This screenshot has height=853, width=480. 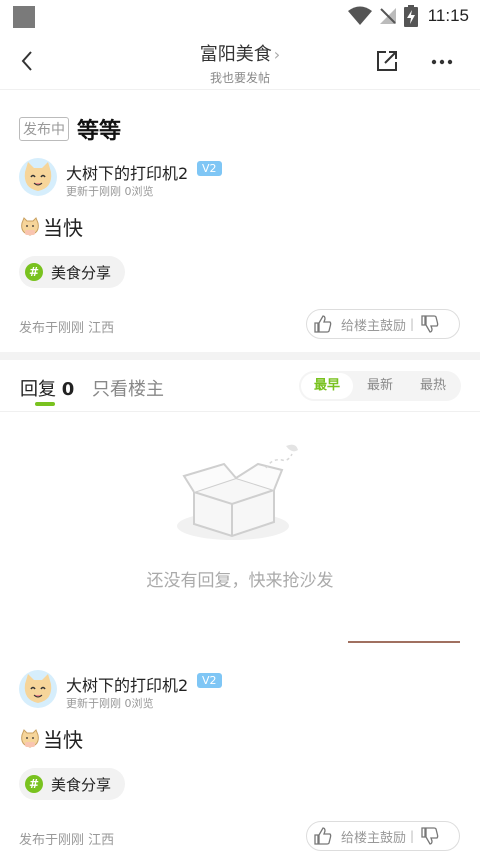 What do you see at coordinates (359, 15) in the screenshot?
I see `wifi-icon` at bounding box center [359, 15].